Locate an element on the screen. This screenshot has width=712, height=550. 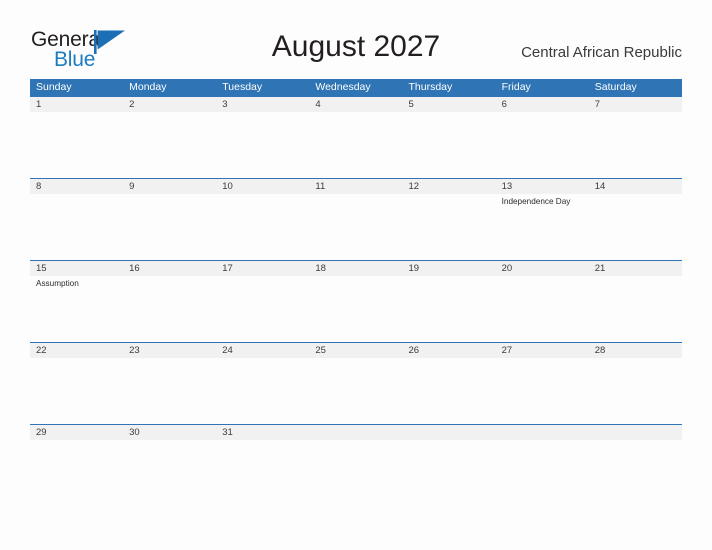
date-number: 24 is located at coordinates (262, 350).